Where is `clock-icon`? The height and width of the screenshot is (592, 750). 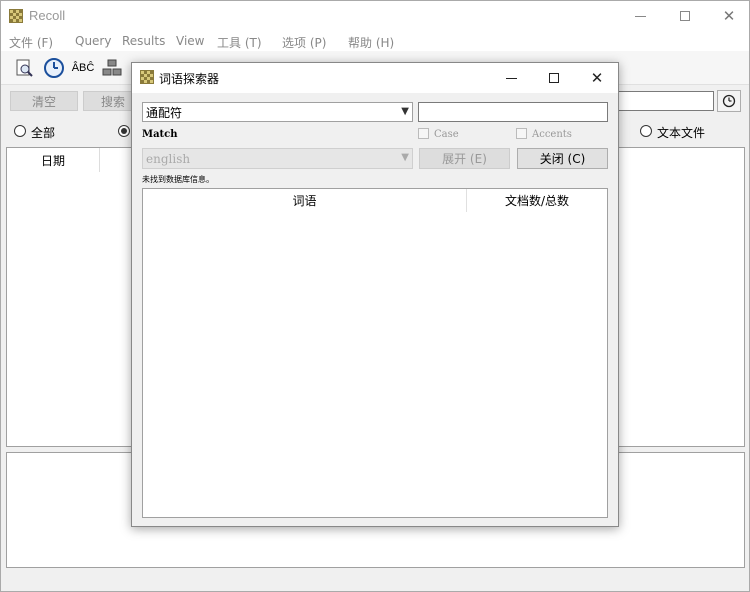
clock-icon is located at coordinates (729, 101).